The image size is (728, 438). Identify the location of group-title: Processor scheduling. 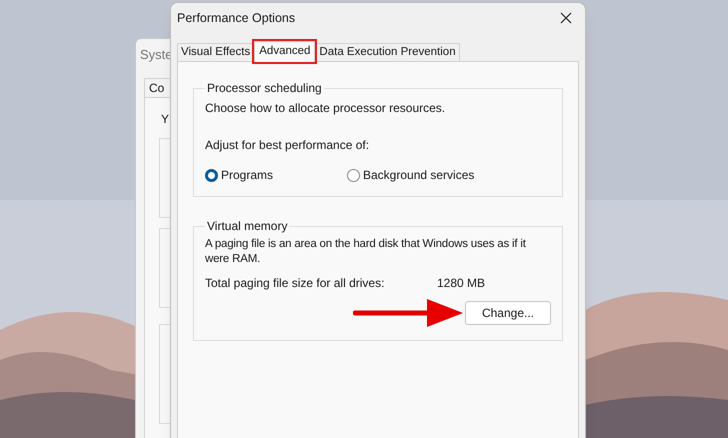
(264, 88).